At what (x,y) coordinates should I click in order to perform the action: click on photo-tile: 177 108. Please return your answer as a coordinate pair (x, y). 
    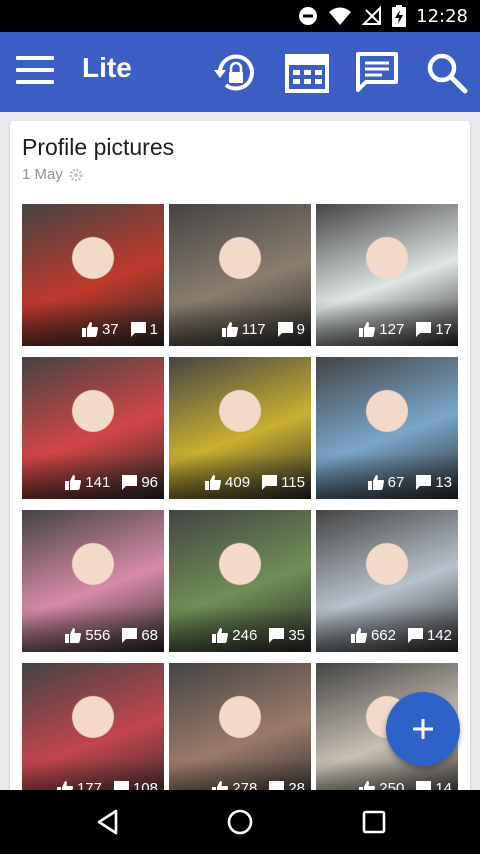
    Looking at the image, I should click on (93, 734).